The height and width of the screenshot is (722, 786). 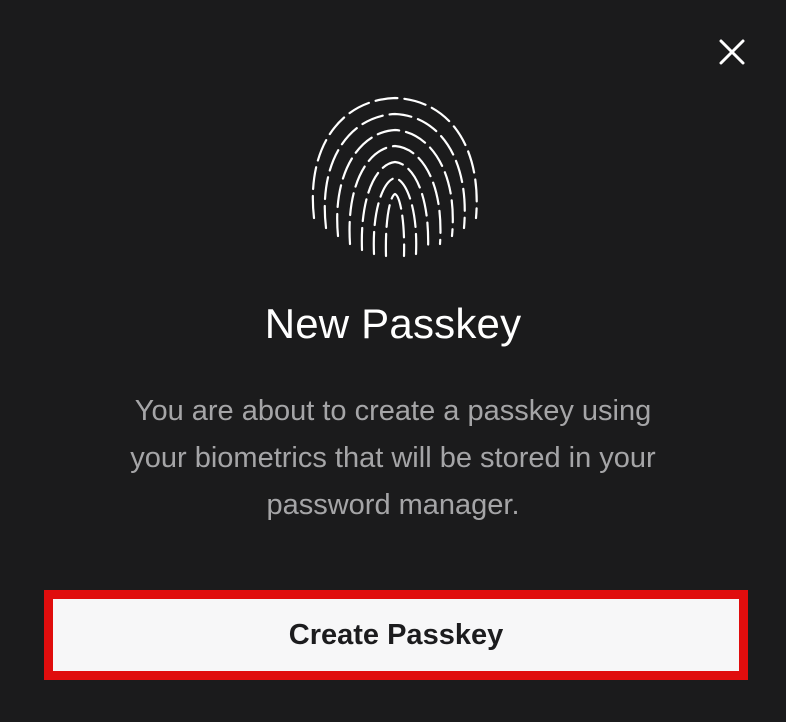 I want to click on close-icon, so click(x=732, y=52).